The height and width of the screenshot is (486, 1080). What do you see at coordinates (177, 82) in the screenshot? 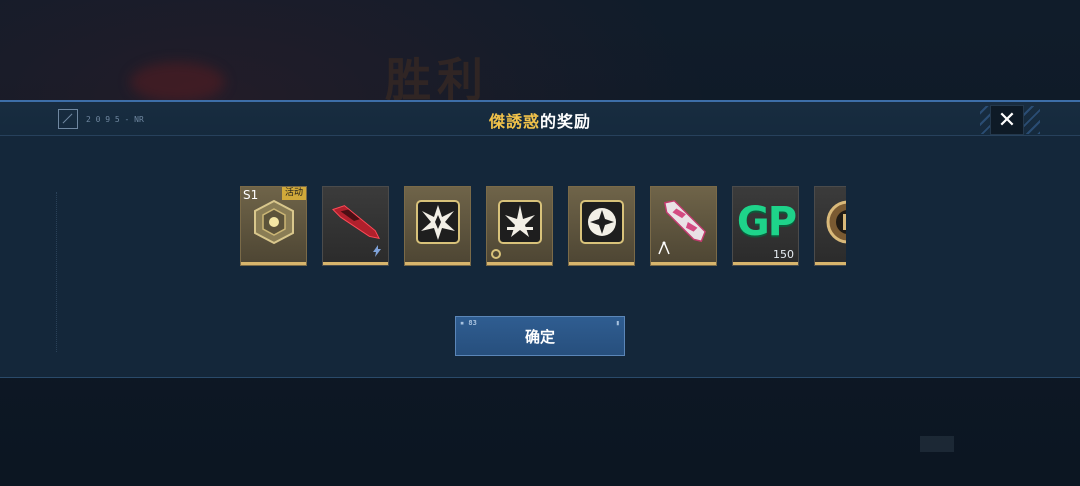
I see `background-decoration` at bounding box center [177, 82].